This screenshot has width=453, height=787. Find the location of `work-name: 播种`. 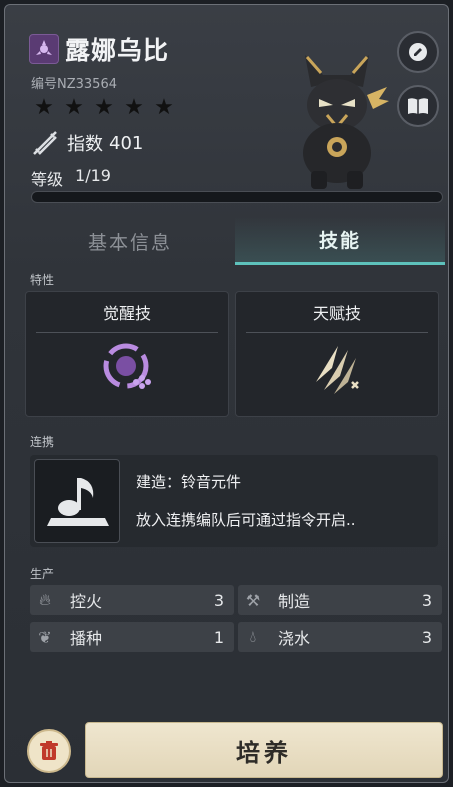

work-name: 播种 is located at coordinates (86, 638).